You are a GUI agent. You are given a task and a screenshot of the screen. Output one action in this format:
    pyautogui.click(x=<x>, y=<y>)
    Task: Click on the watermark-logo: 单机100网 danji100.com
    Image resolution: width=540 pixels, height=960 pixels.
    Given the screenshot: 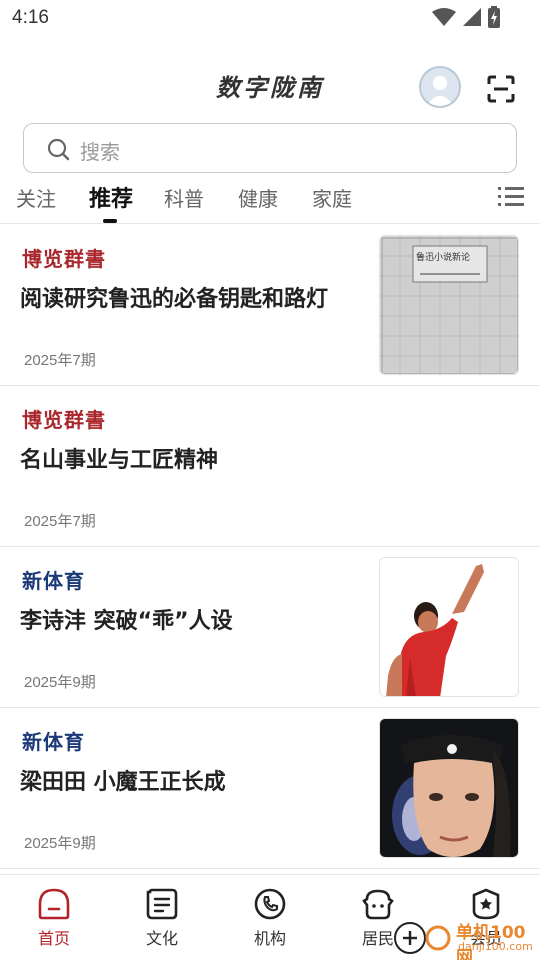 What is the action you would take?
    pyautogui.click(x=466, y=937)
    